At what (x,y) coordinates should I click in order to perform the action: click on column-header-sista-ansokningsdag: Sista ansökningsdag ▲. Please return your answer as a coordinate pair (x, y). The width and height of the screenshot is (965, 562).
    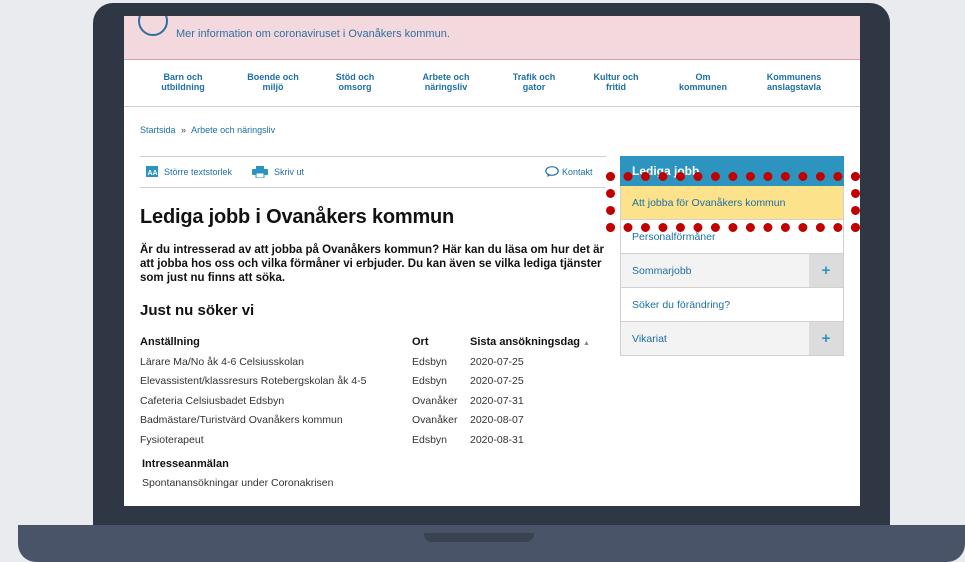
    Looking at the image, I should click on (540, 342).